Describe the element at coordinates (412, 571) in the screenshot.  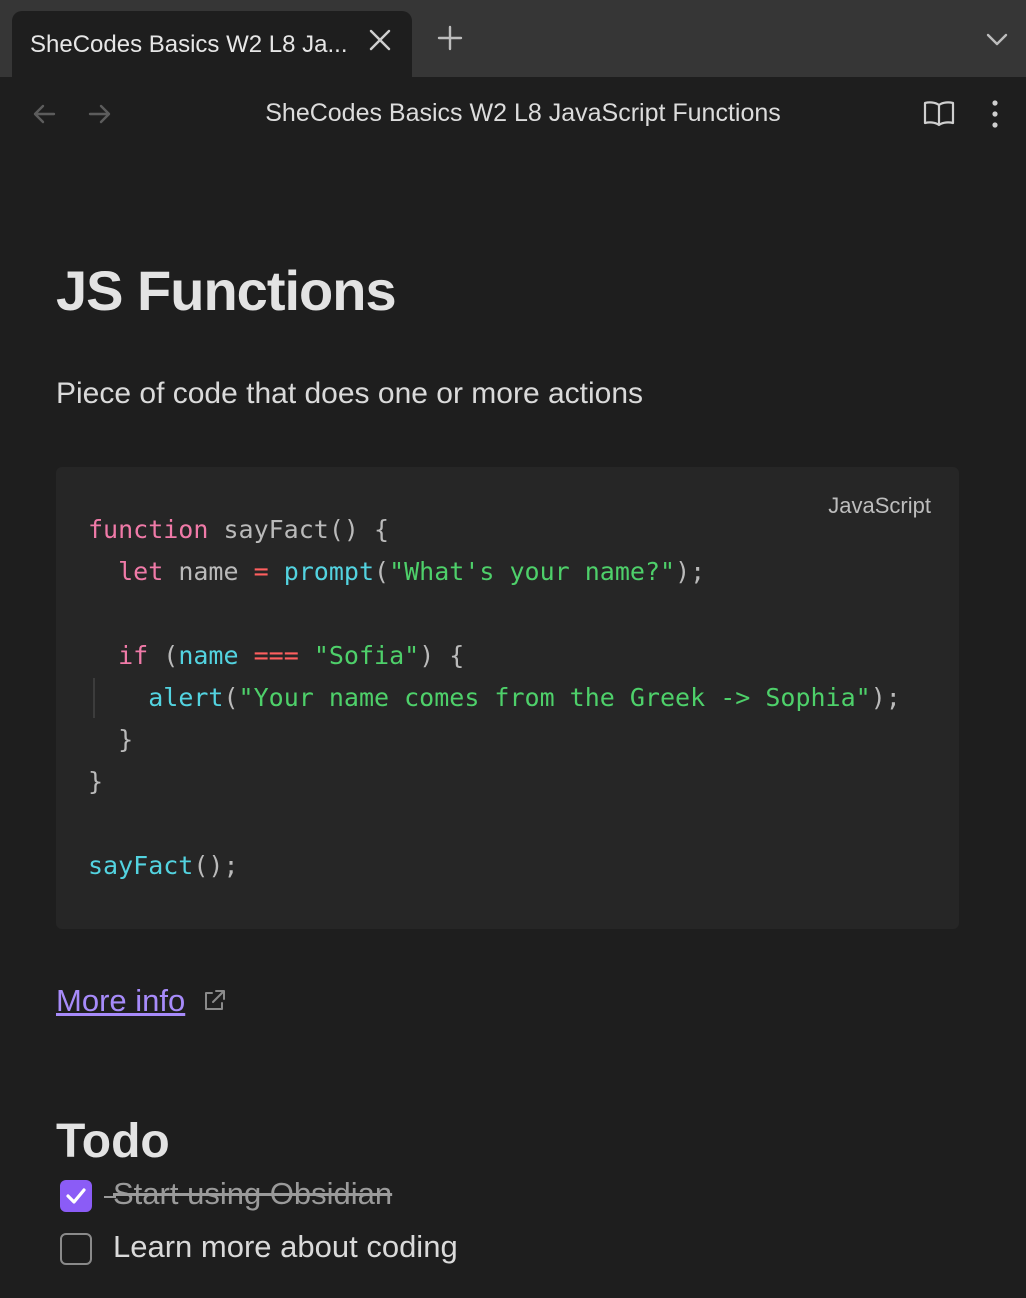
I see `code-line: let name = prompt("What's your name?");` at that location.